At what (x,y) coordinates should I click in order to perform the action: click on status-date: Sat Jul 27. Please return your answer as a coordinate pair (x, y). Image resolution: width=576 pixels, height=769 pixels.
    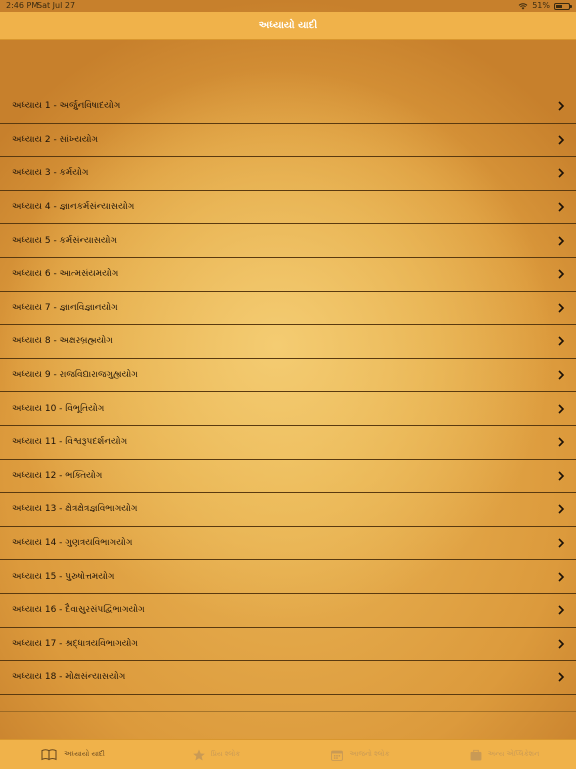
    Looking at the image, I should click on (56, 5).